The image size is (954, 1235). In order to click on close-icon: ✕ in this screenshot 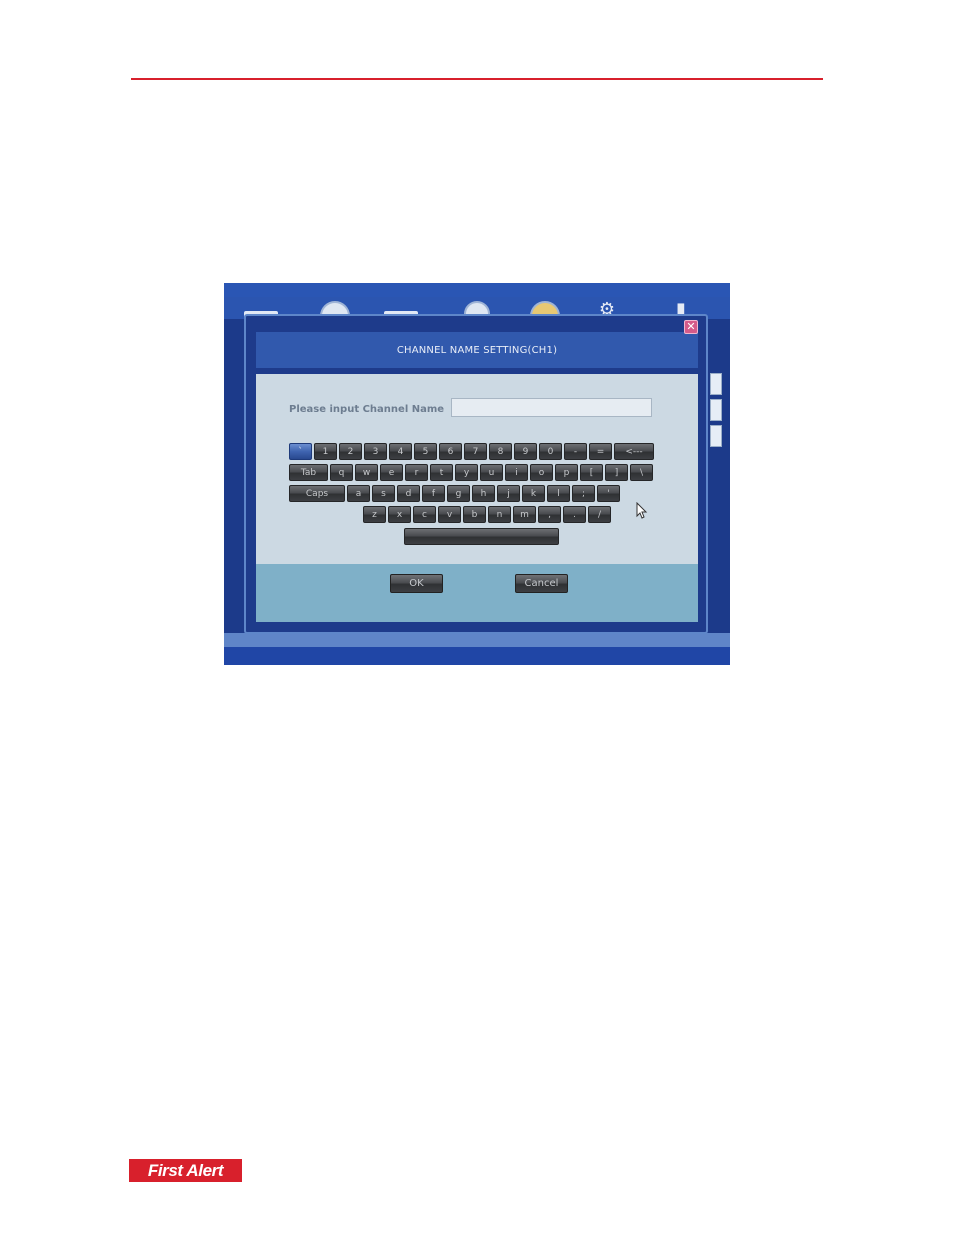, I will do `click(691, 327)`.